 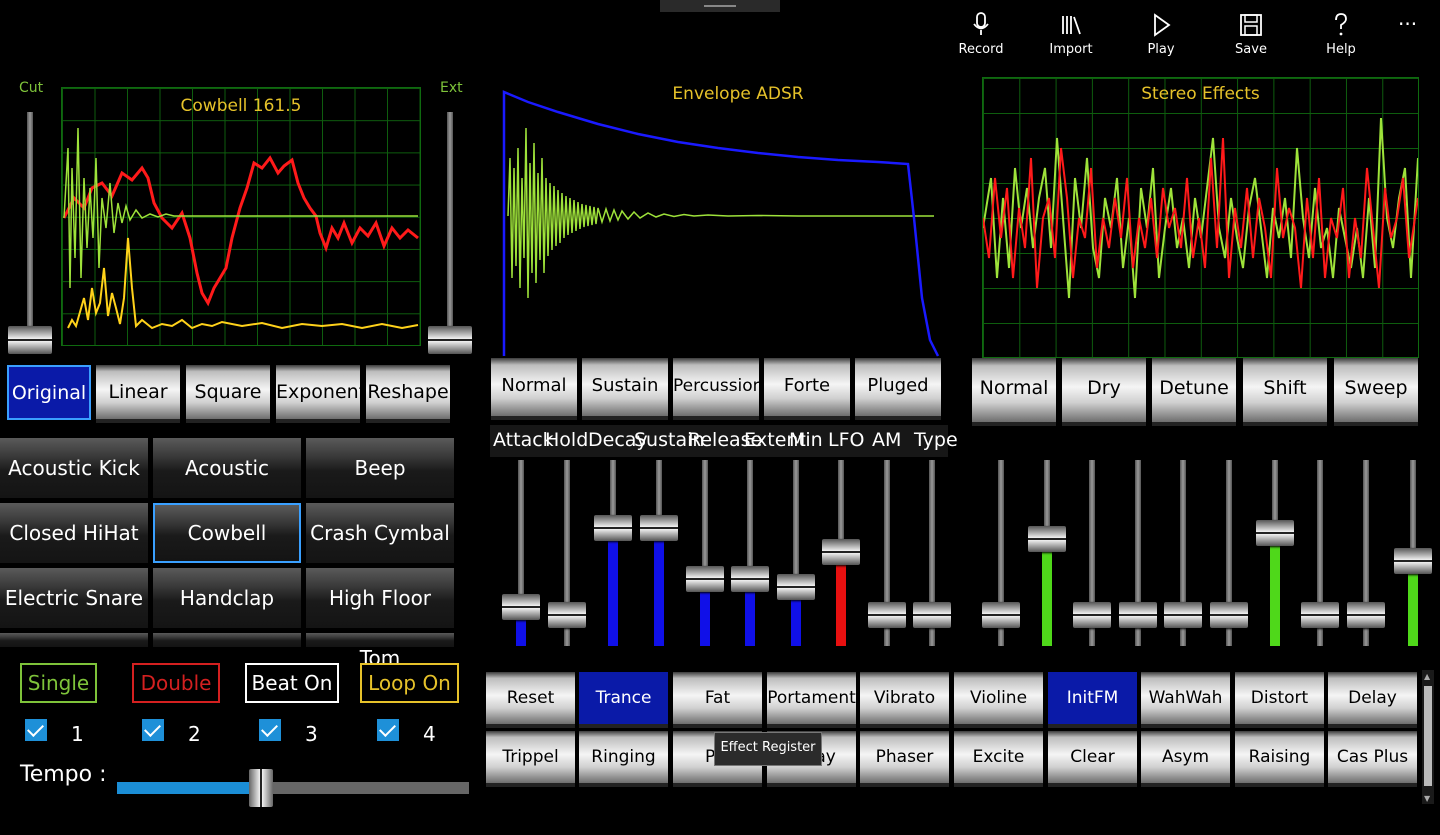 What do you see at coordinates (718, 389) in the screenshot?
I see `envelope-mode-percussion: Percussion` at bounding box center [718, 389].